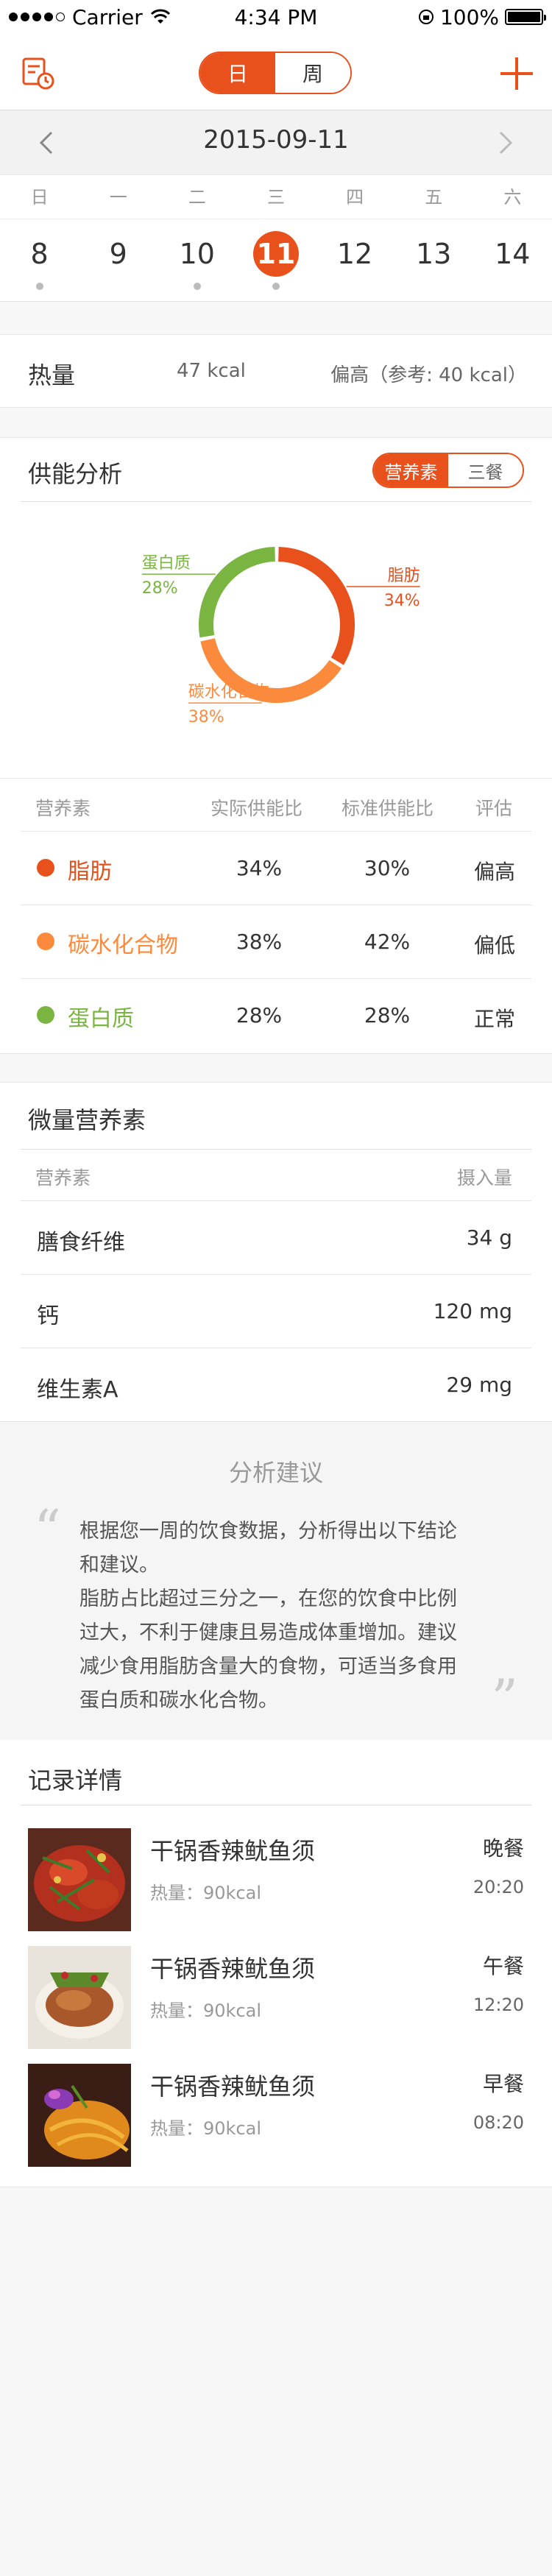 The width and height of the screenshot is (552, 2576). What do you see at coordinates (316, 606) in the screenshot?
I see `donut-slice` at bounding box center [316, 606].